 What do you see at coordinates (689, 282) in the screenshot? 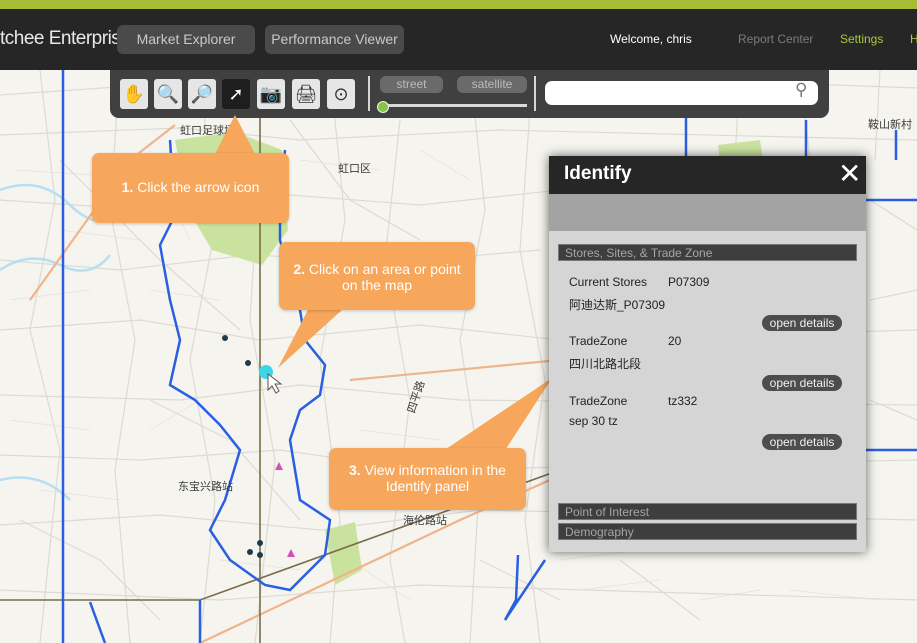
I see `record-value: P07309` at bounding box center [689, 282].